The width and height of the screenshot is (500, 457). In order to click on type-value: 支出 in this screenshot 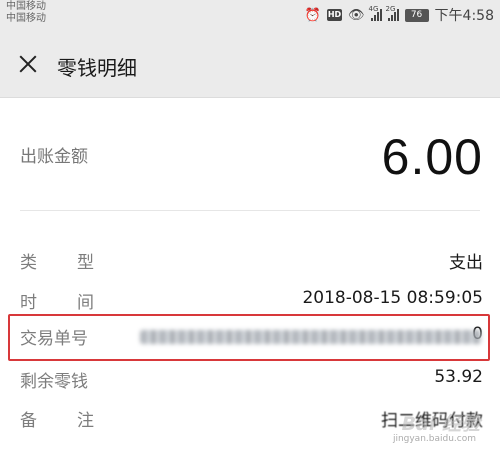, I will do `click(466, 263)`.